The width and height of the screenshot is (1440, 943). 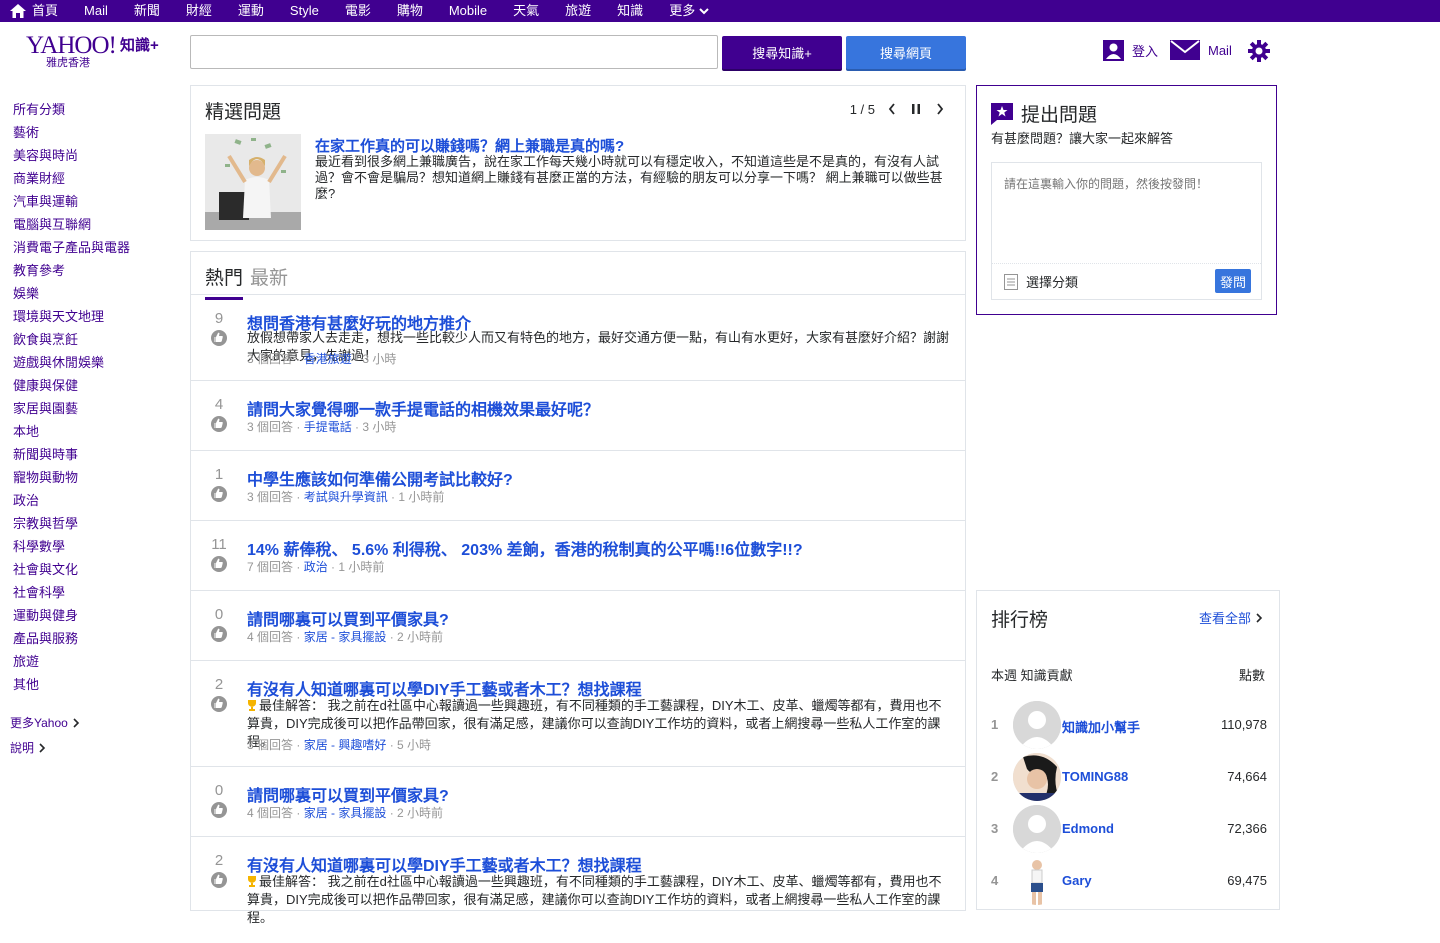 What do you see at coordinates (98, 385) in the screenshot?
I see `category-link: 健康與保健` at bounding box center [98, 385].